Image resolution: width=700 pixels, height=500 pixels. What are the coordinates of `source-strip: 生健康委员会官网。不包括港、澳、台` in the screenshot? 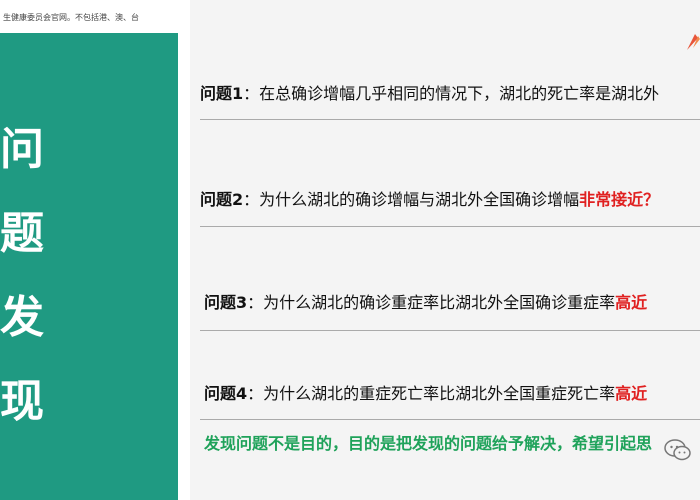 It's located at (89, 16).